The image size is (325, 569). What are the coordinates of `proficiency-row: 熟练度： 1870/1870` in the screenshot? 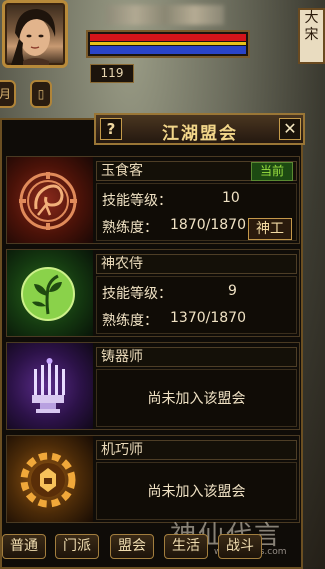 It's located at (174, 227).